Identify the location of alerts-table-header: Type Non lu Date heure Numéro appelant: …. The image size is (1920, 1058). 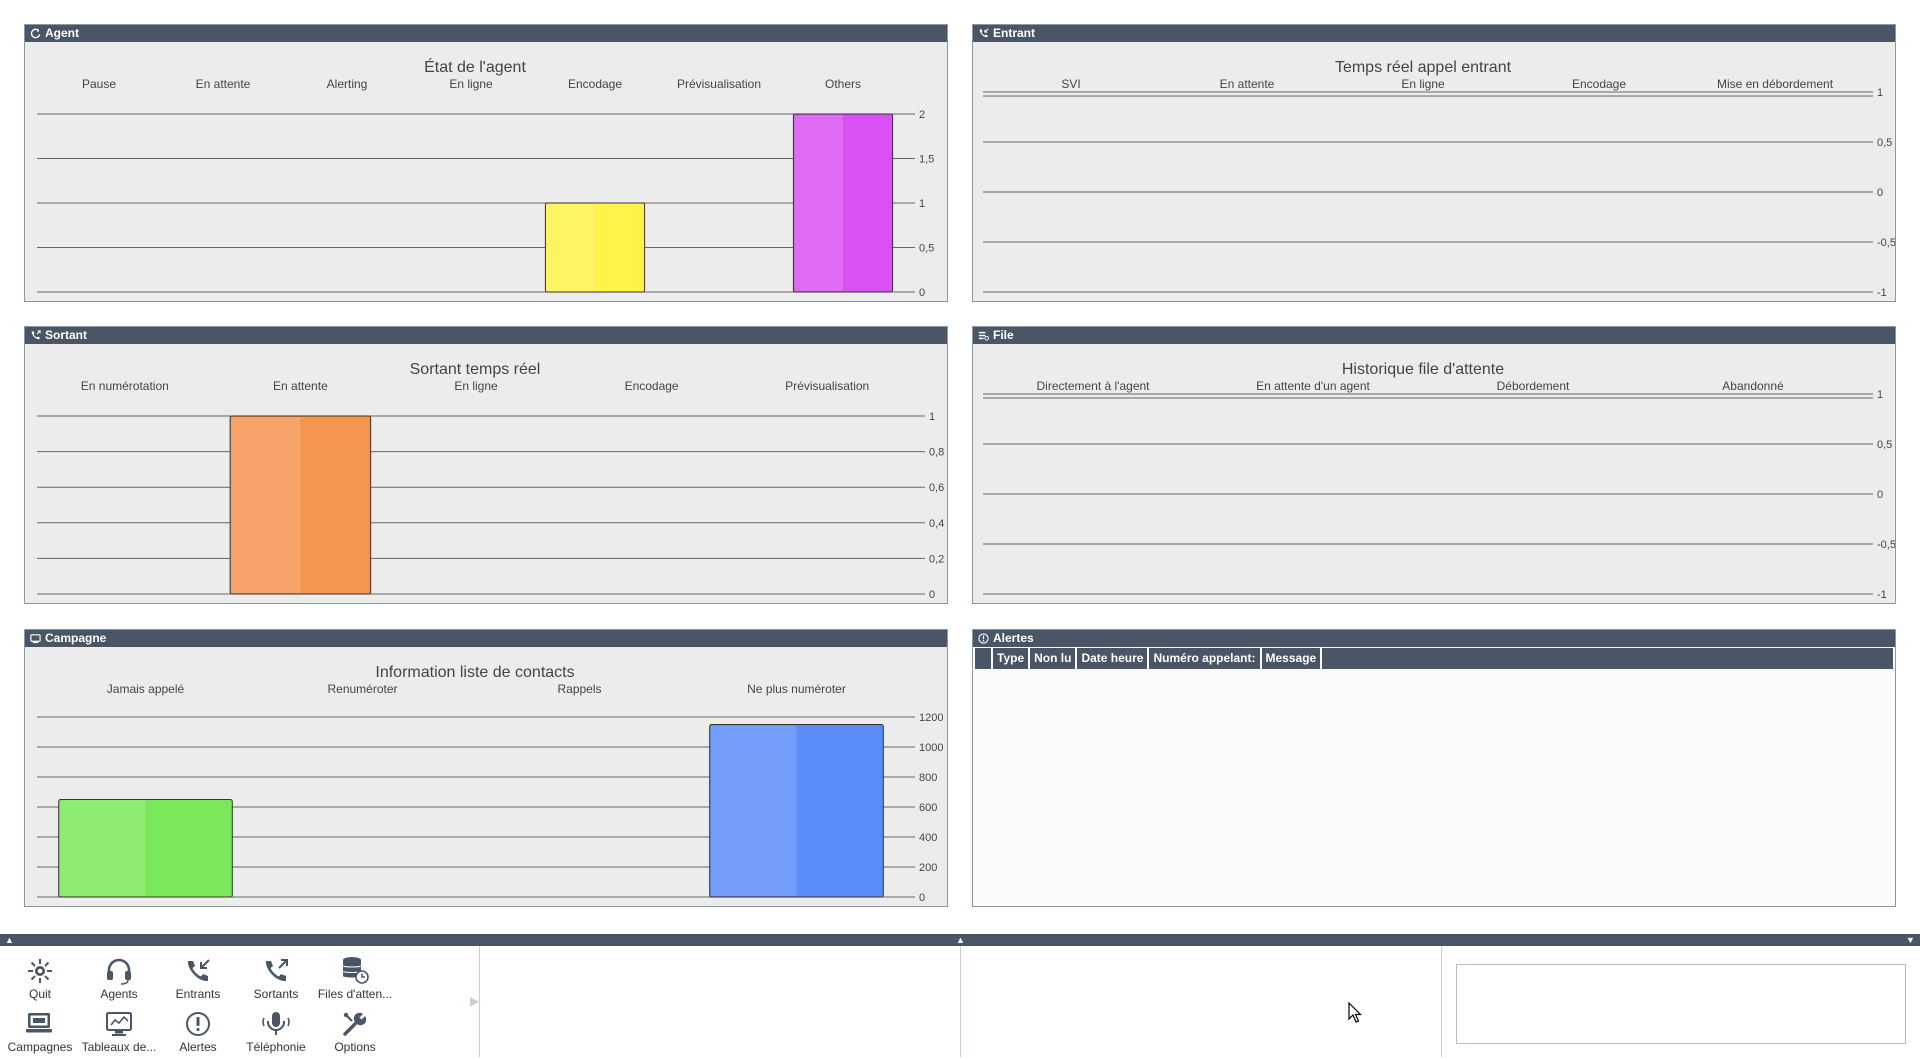
(1434, 658).